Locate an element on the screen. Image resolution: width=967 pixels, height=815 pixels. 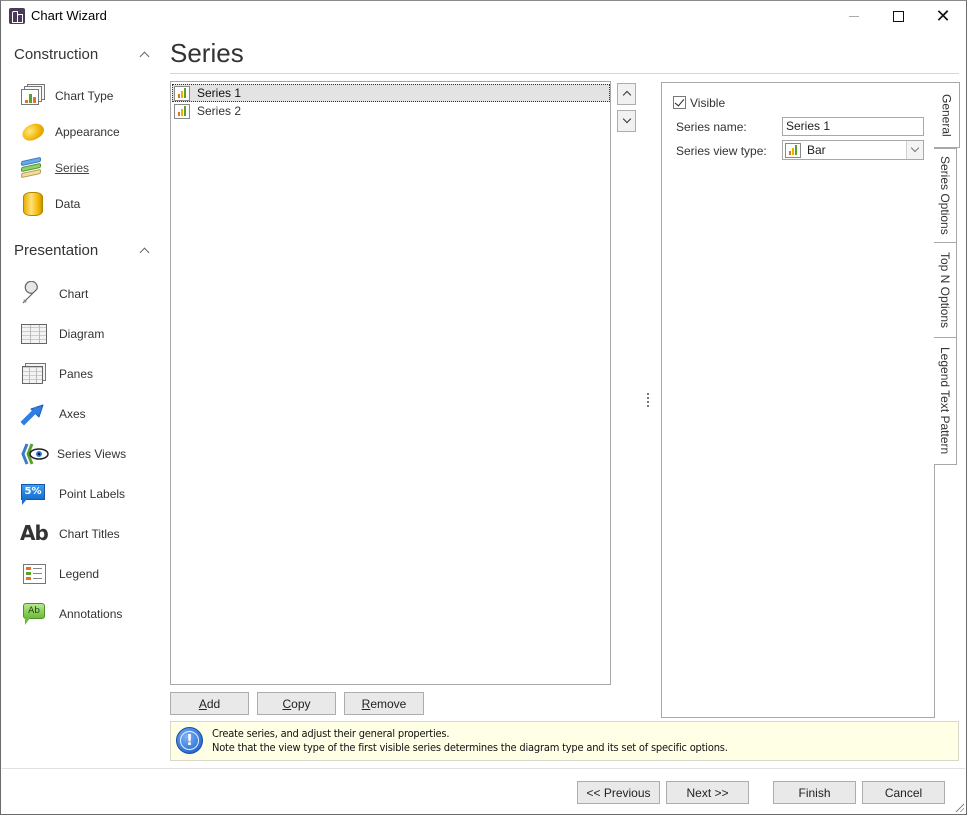
group-header-presentation: Presentation is located at coordinates (56, 250).